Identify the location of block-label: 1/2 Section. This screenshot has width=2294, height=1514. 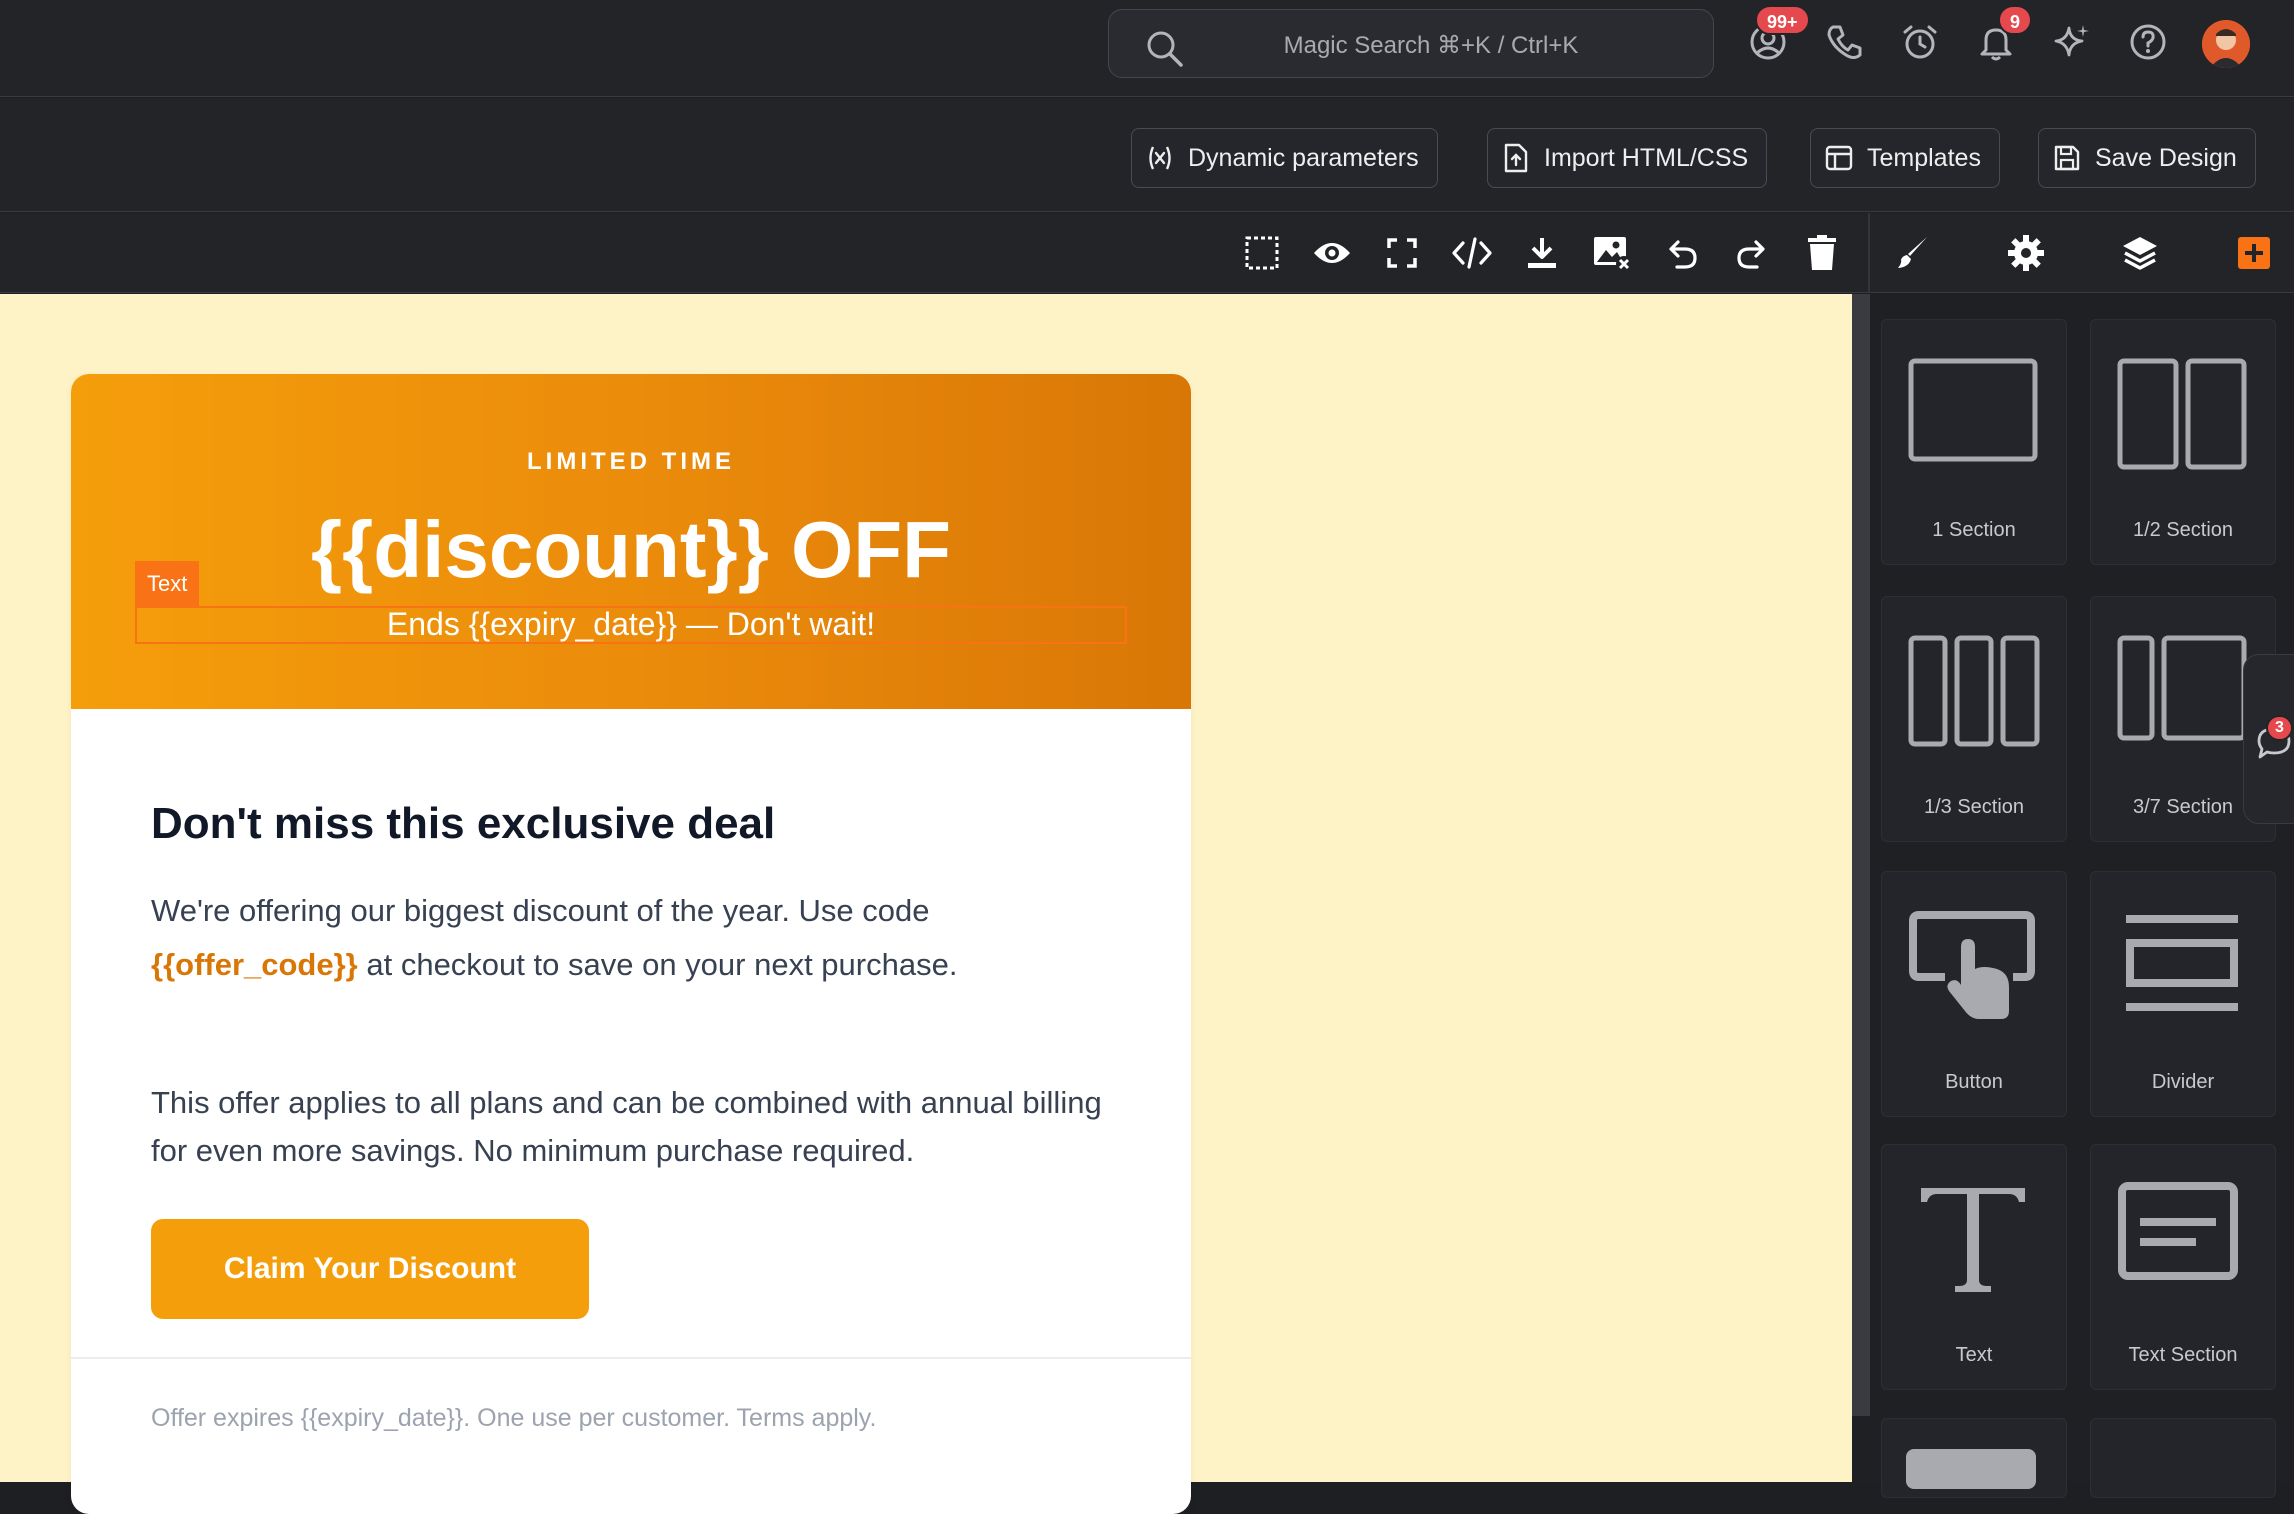
(2183, 530).